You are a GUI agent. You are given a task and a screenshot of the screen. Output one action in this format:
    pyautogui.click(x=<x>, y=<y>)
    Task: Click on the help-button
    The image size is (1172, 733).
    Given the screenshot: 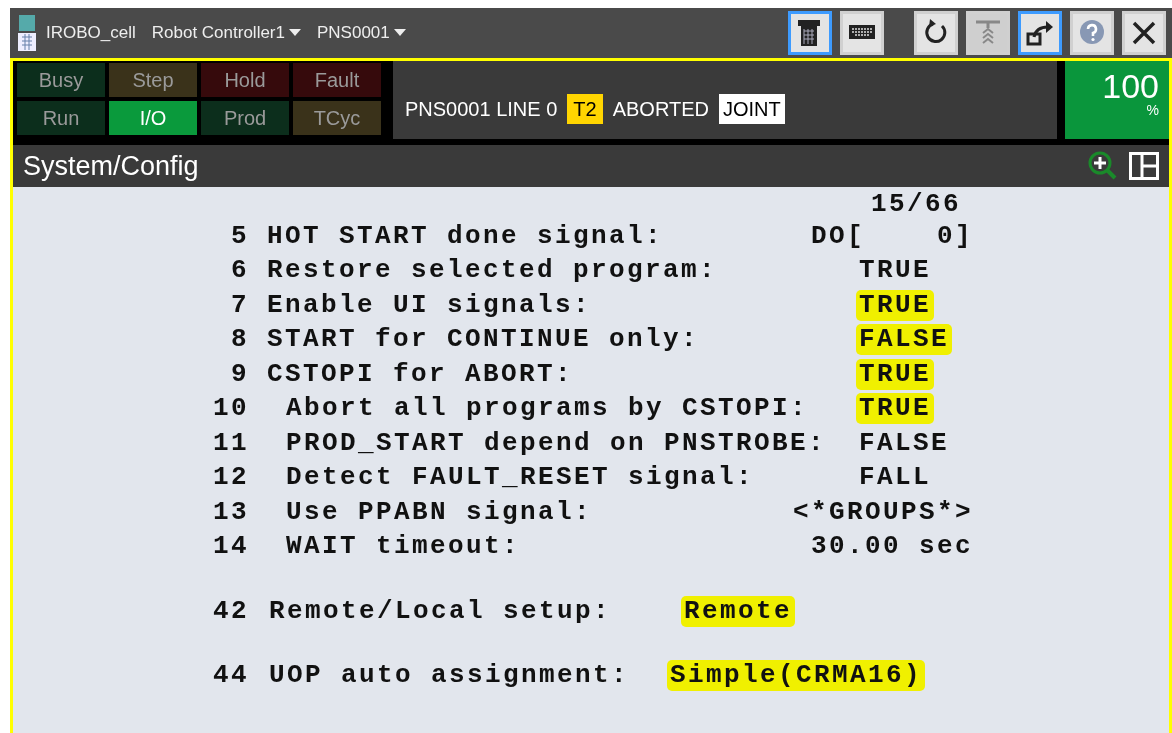 What is the action you would take?
    pyautogui.click(x=1092, y=33)
    